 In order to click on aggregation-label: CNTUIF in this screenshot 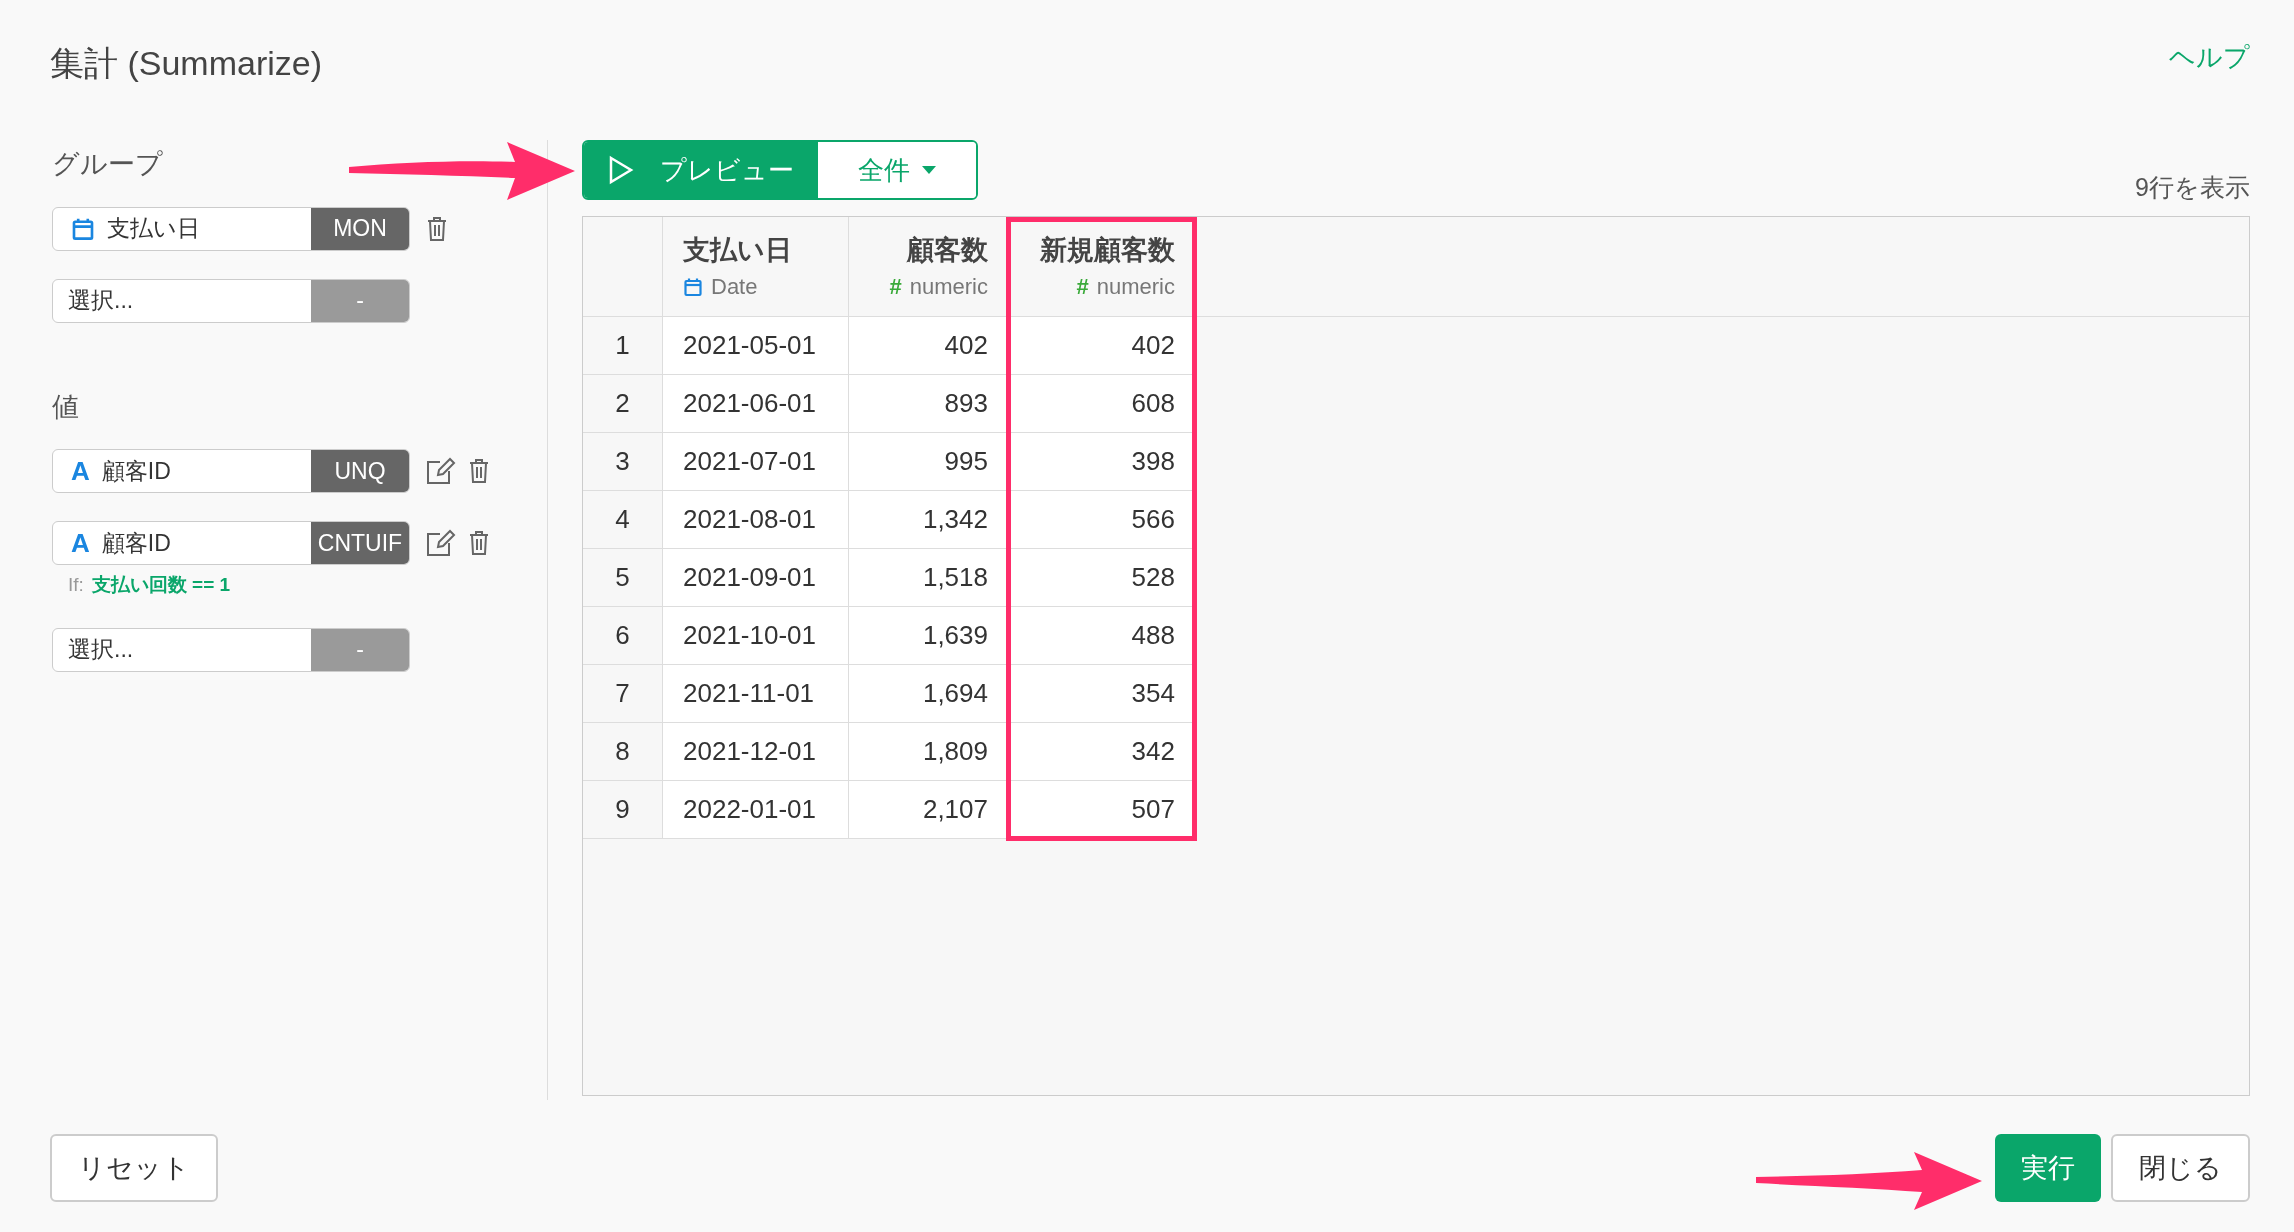, I will do `click(360, 543)`.